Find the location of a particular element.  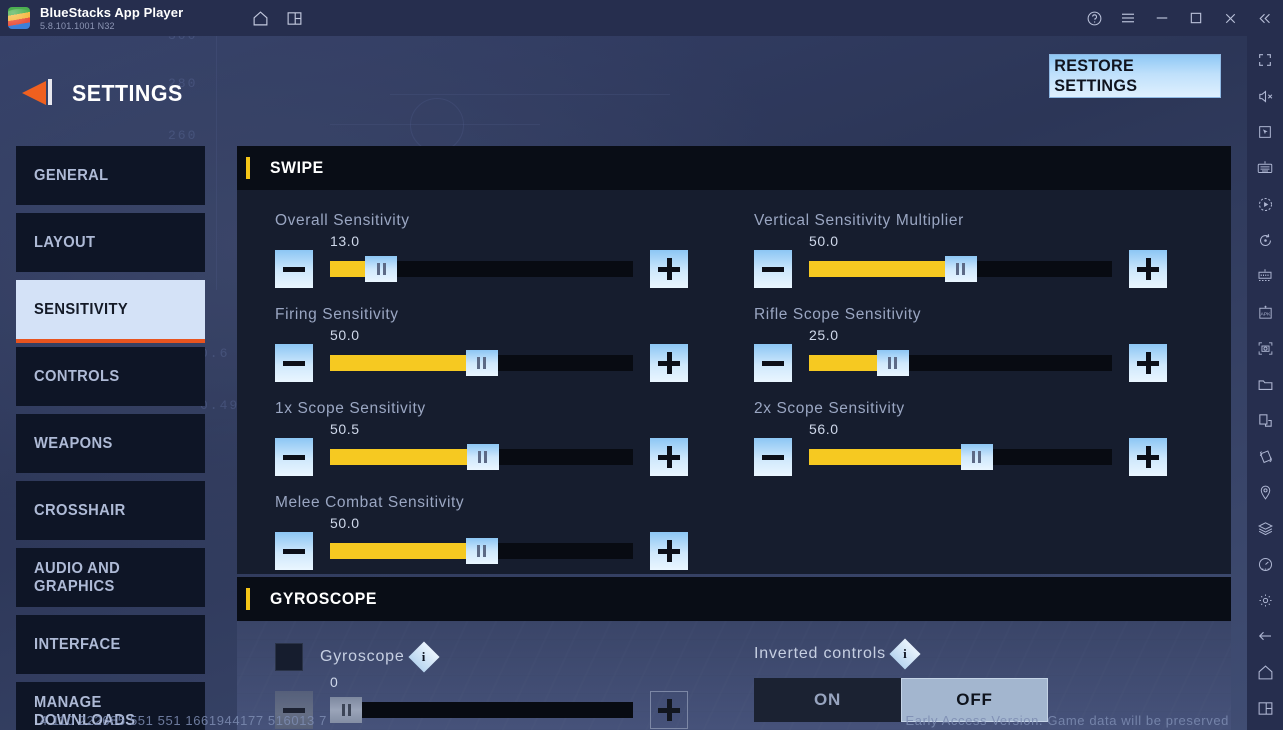

sidebar-item-label: INTERFACE is located at coordinates (77, 644).